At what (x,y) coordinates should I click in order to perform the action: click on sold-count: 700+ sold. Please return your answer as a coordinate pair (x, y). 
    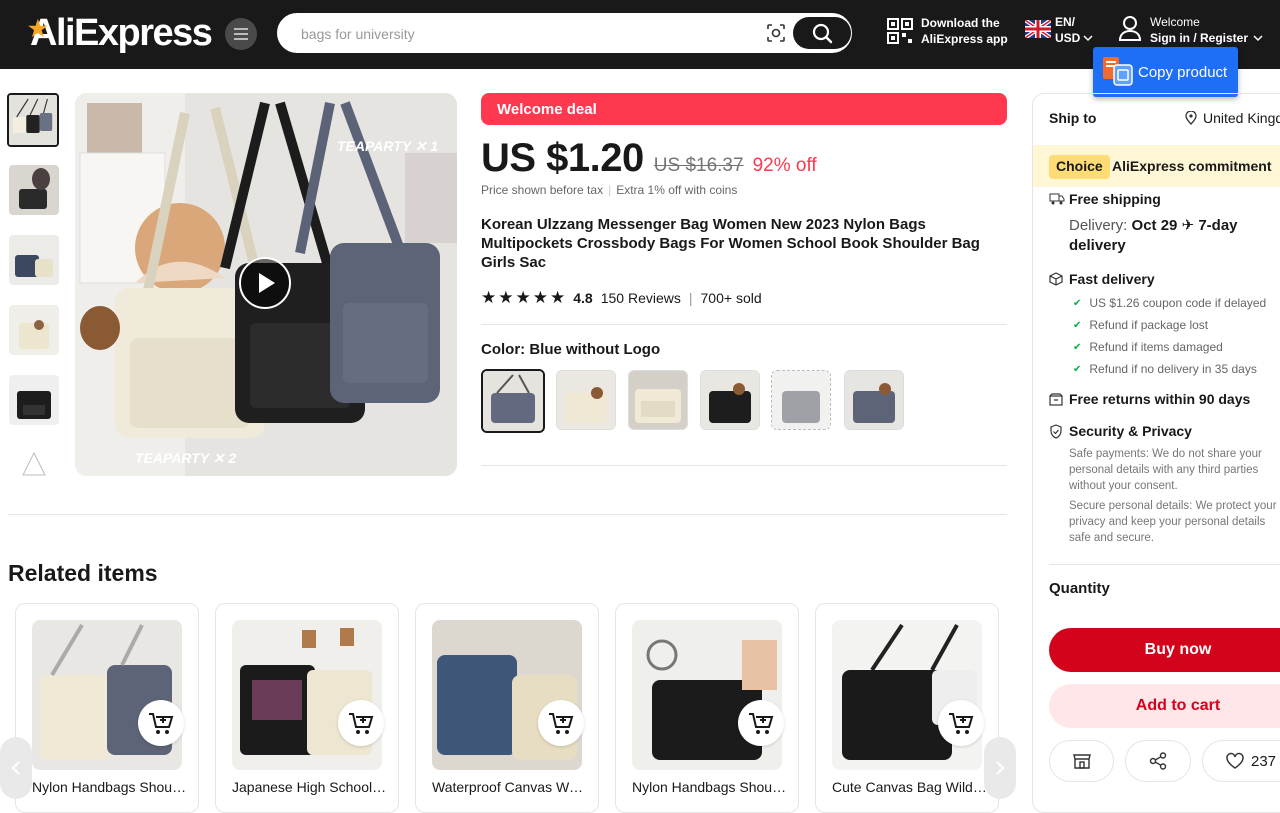
    Looking at the image, I should click on (731, 298).